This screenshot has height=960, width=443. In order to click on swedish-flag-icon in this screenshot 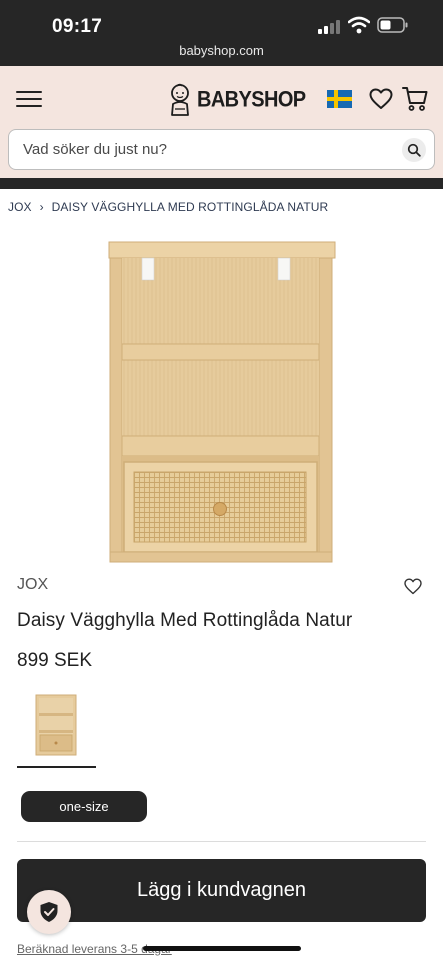, I will do `click(339, 99)`.